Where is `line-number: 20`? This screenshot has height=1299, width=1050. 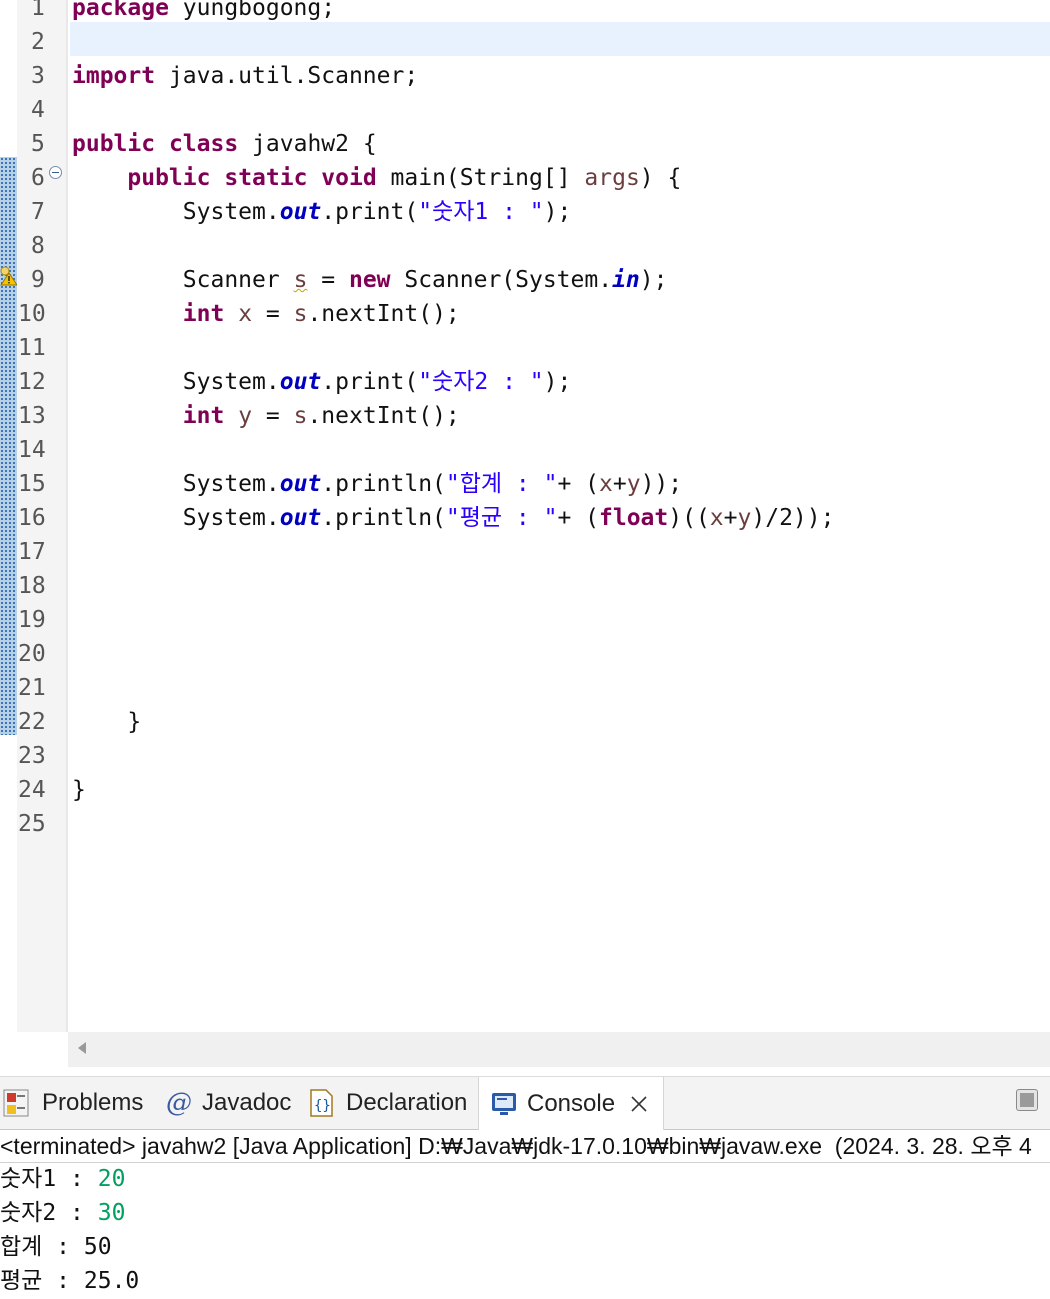 line-number: 20 is located at coordinates (32, 654).